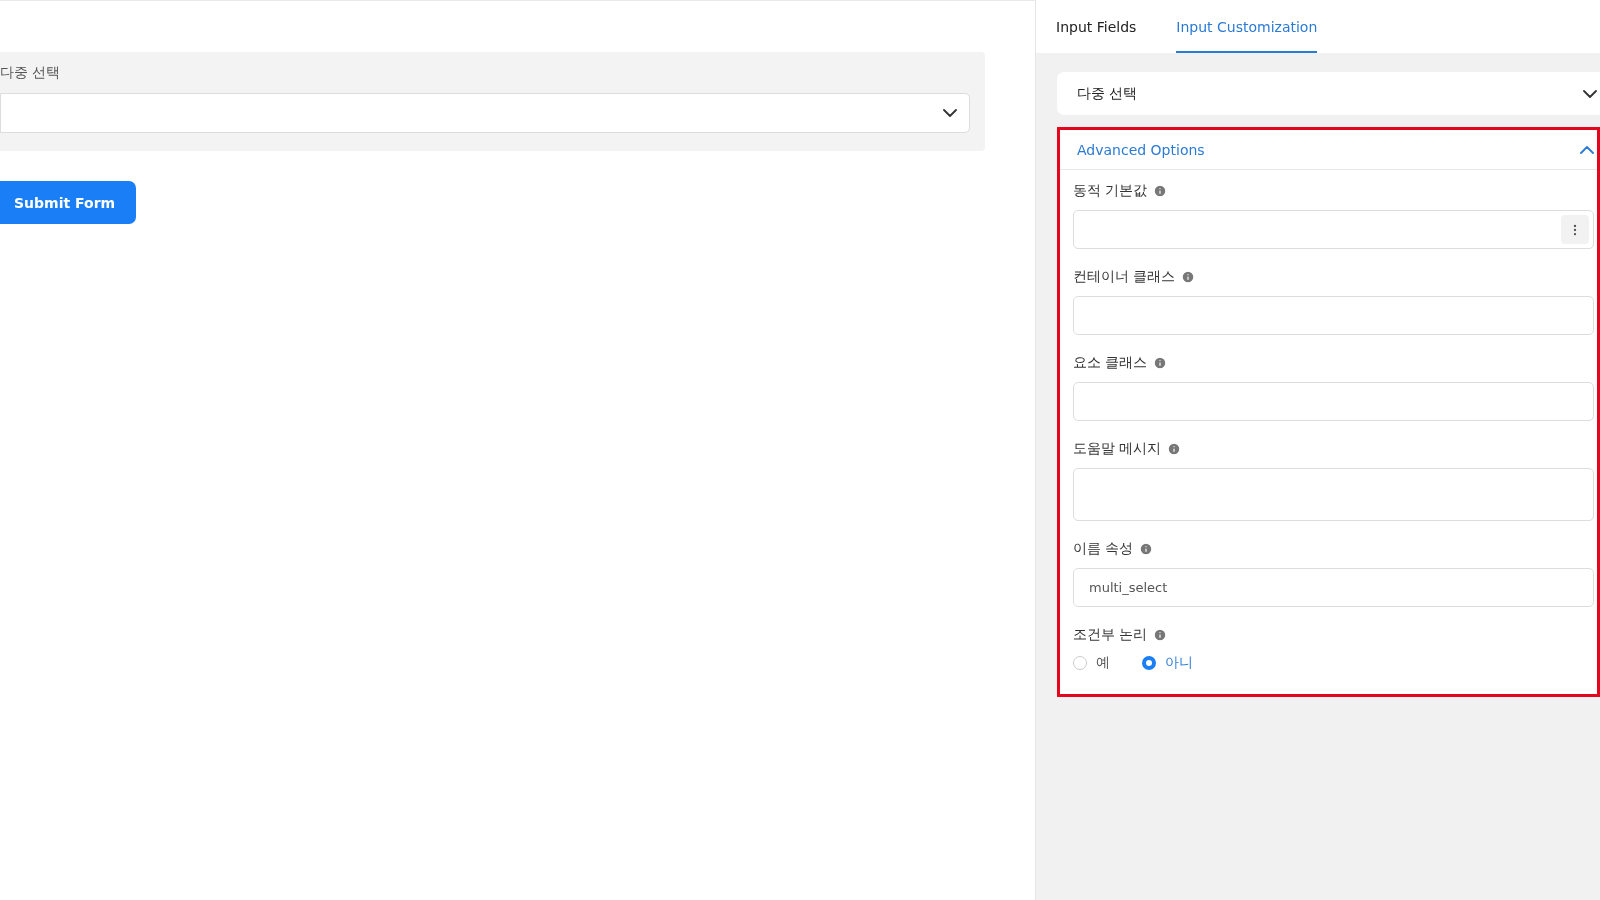  I want to click on text-area, so click(1333, 494).